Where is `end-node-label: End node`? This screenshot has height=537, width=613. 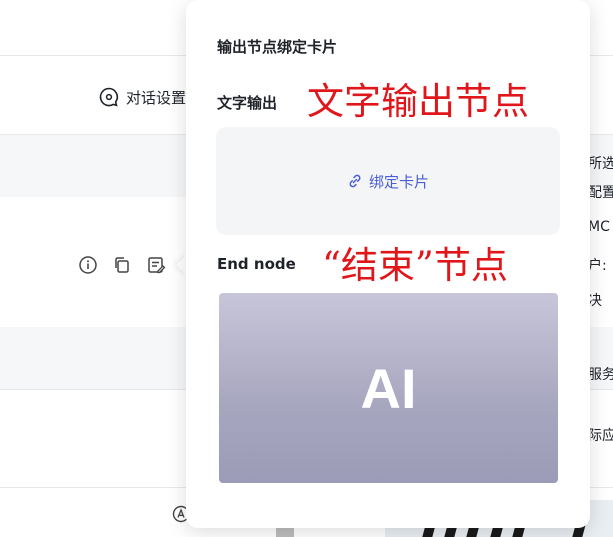
end-node-label: End node is located at coordinates (256, 264).